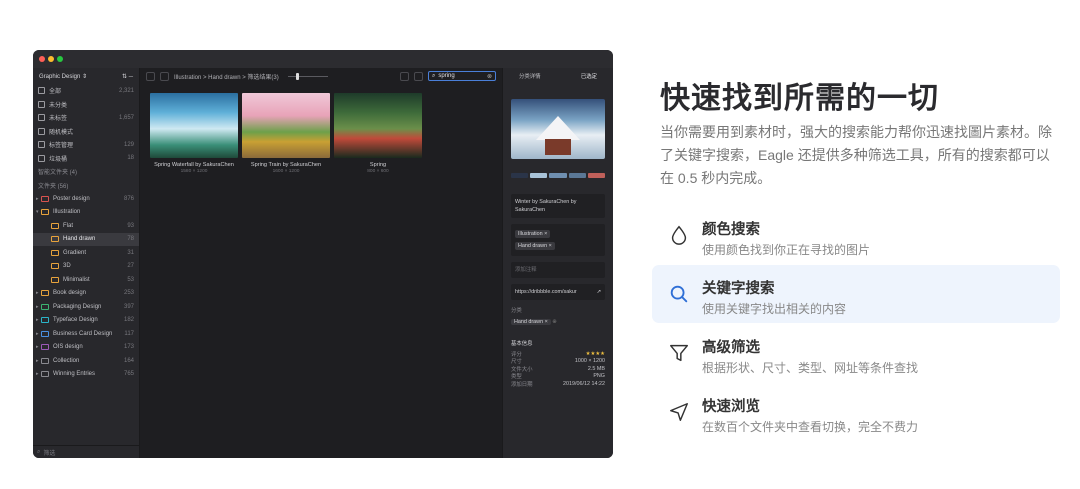  I want to click on zoom-window-button, so click(60, 59).